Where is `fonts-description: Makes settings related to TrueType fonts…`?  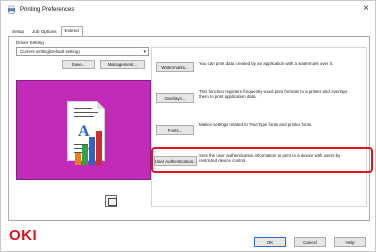 fonts-description: Makes settings related to TrueType fonts… is located at coordinates (256, 124).